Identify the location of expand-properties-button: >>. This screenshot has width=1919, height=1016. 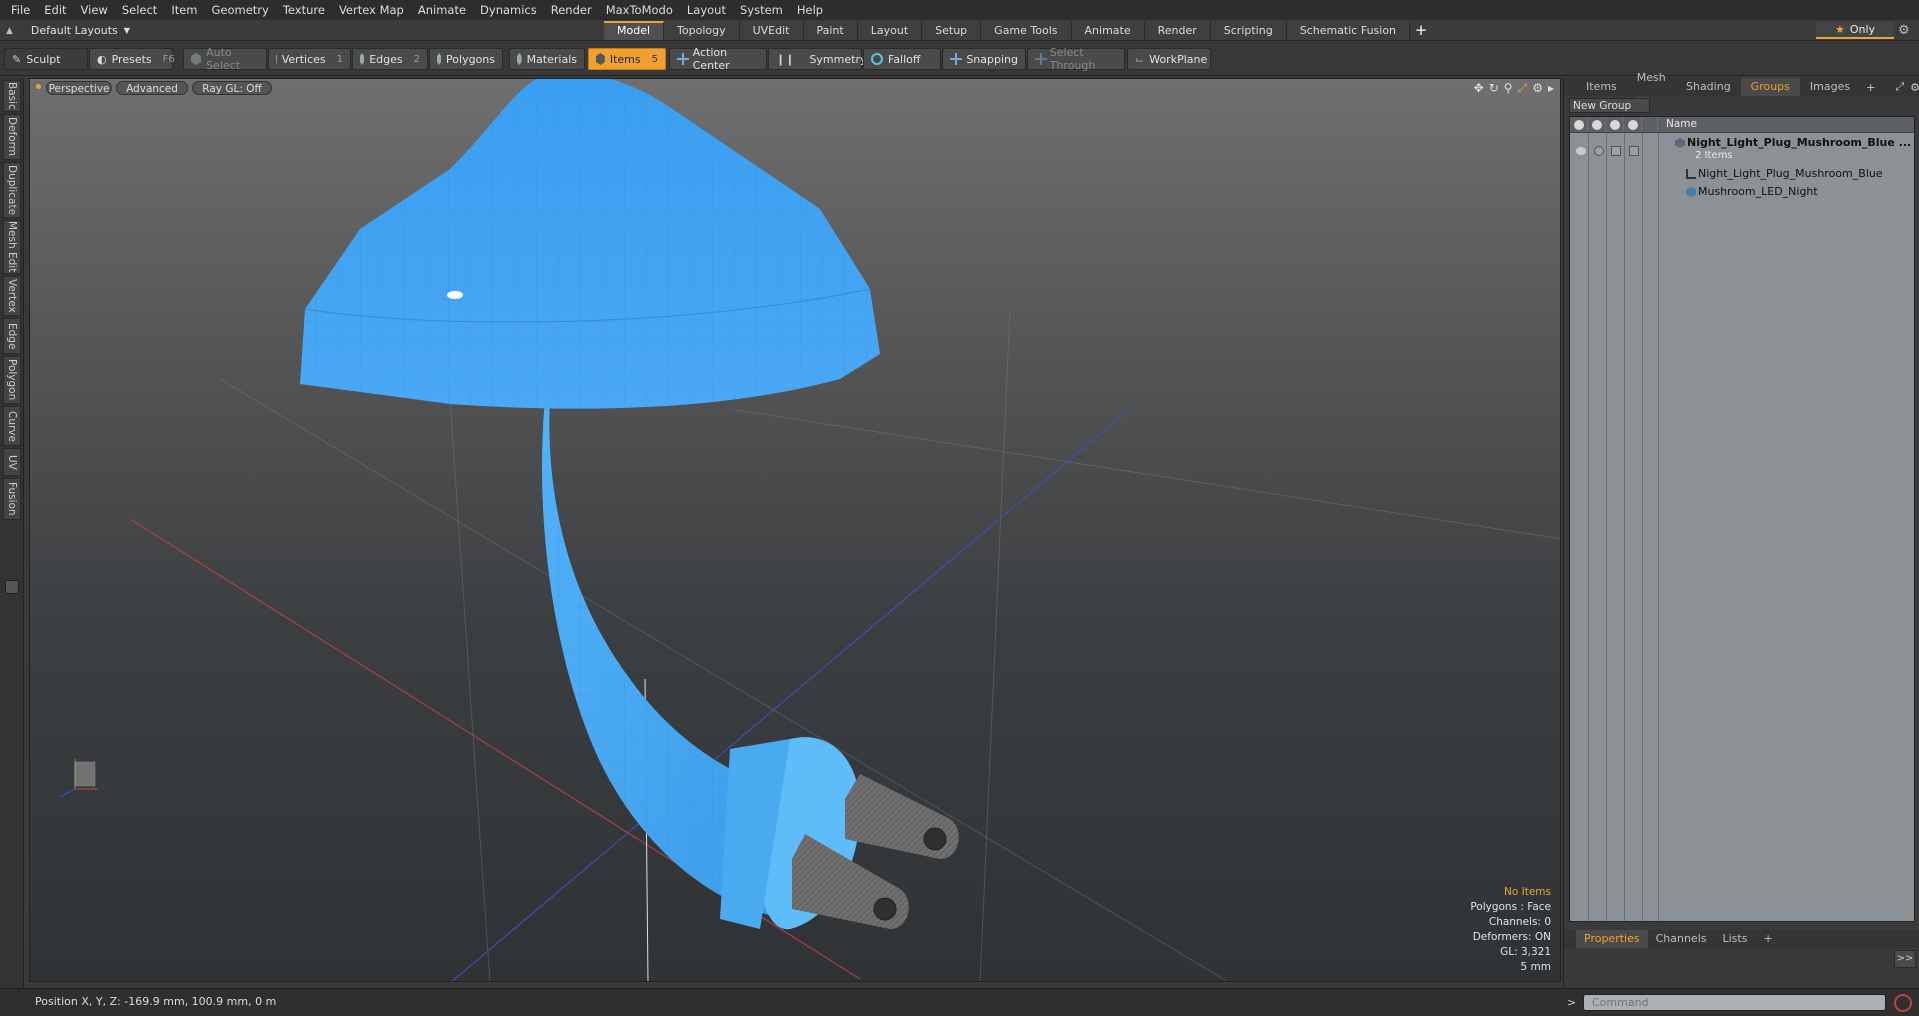
(1905, 959).